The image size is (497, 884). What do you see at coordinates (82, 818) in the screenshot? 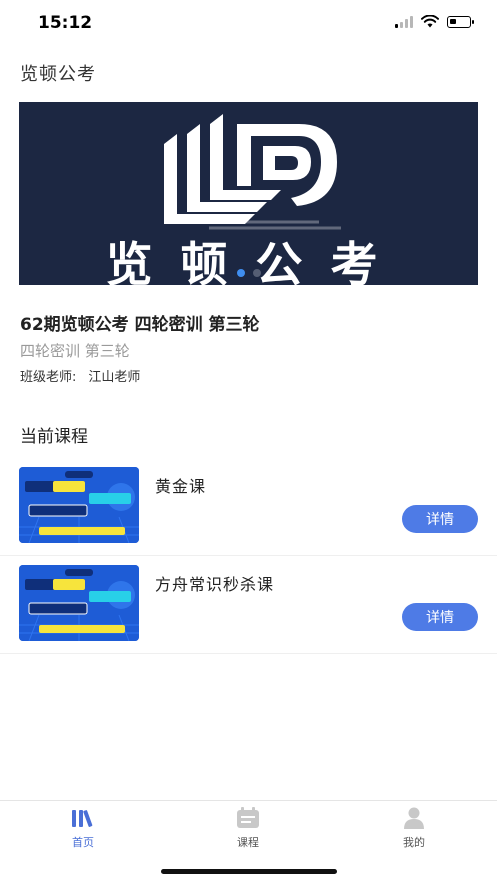
I see `books-icon` at bounding box center [82, 818].